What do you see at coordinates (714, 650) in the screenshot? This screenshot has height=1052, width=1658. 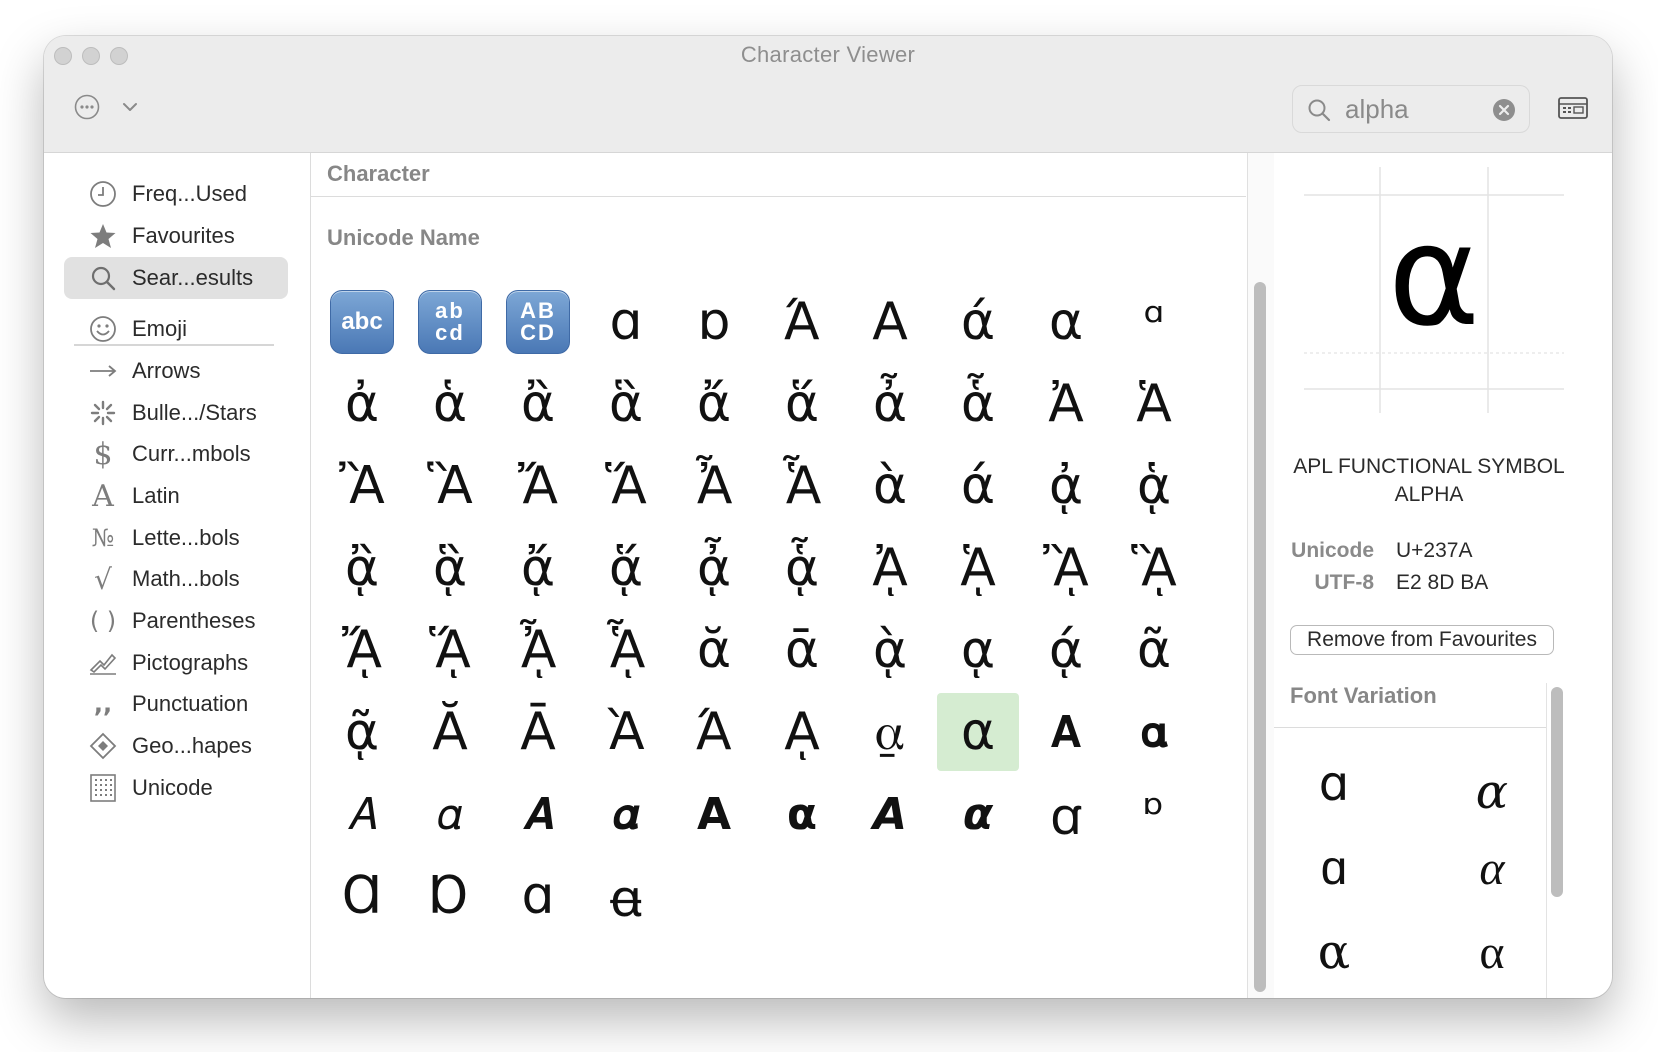 I see `character-cell: ᾰ` at bounding box center [714, 650].